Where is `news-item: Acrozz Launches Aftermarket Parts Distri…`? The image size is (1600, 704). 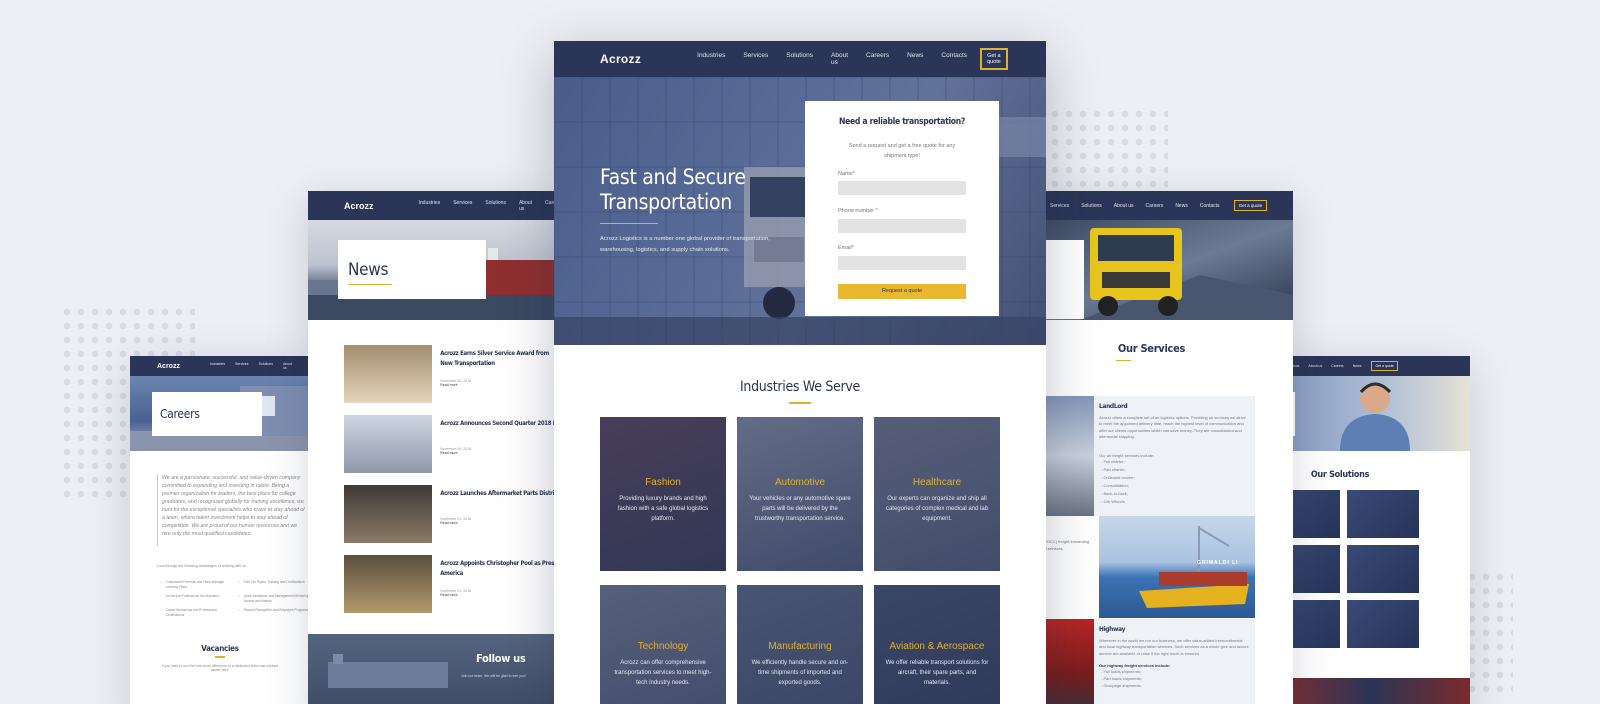 news-item: Acrozz Launches Aftermarket Parts Distri… is located at coordinates (451, 514).